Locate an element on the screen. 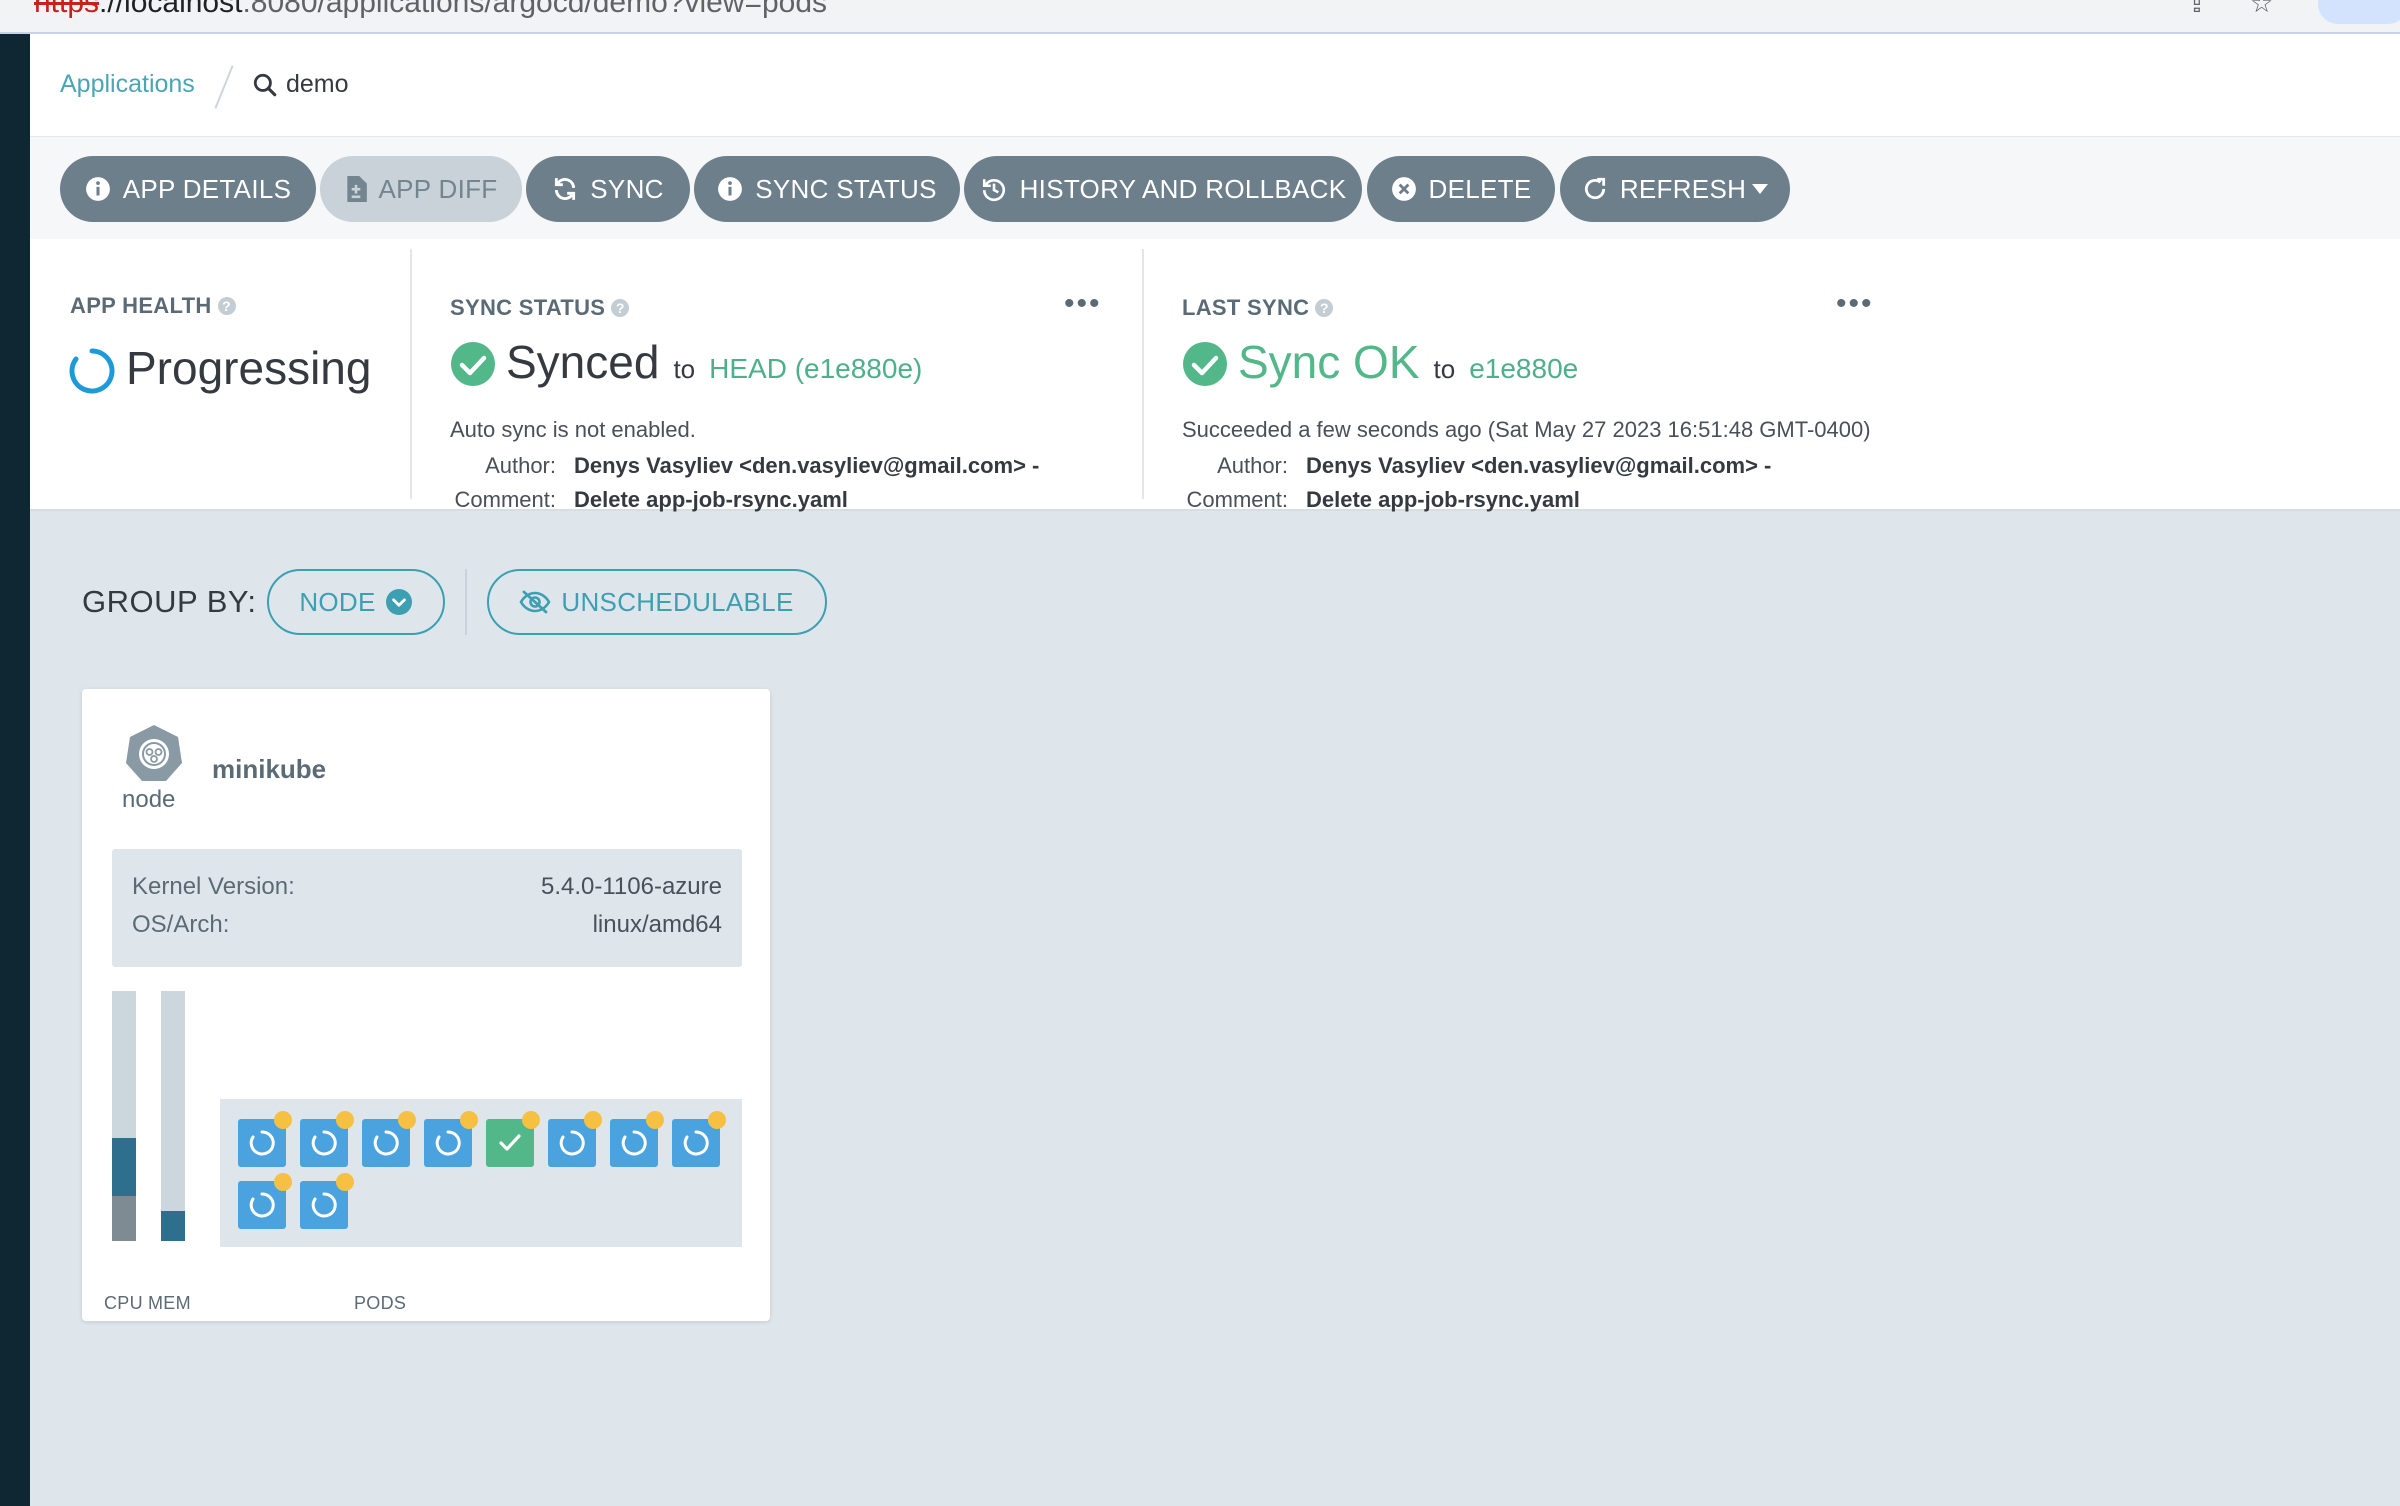 This screenshot has height=1506, width=2400. caret-down-icon is located at coordinates (1760, 189).